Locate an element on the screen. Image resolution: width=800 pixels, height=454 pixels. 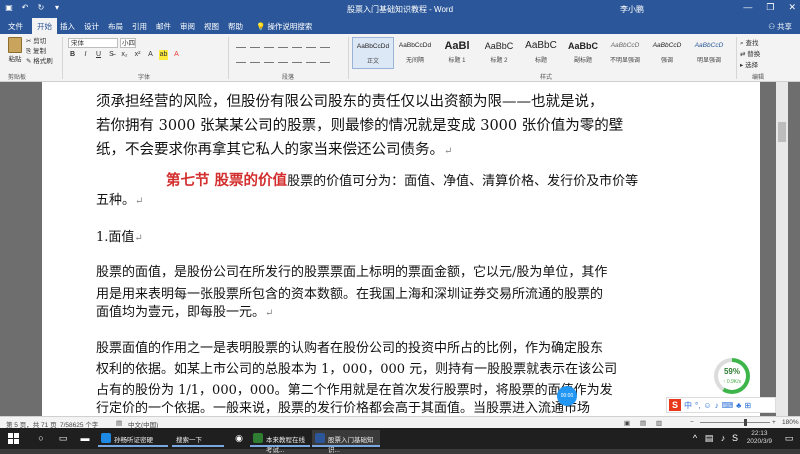
italic-button: I is located at coordinates (85, 55).